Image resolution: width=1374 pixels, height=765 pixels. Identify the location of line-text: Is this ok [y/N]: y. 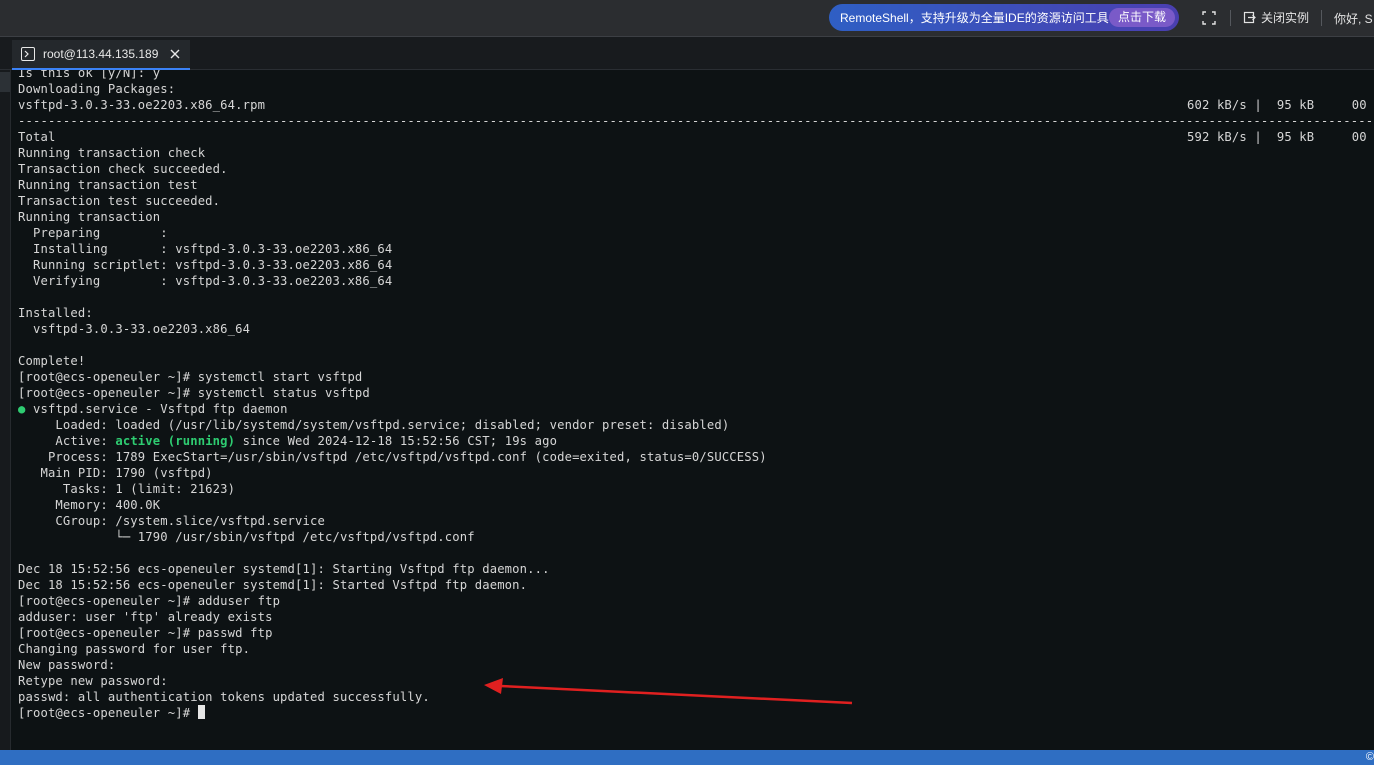
(89, 75).